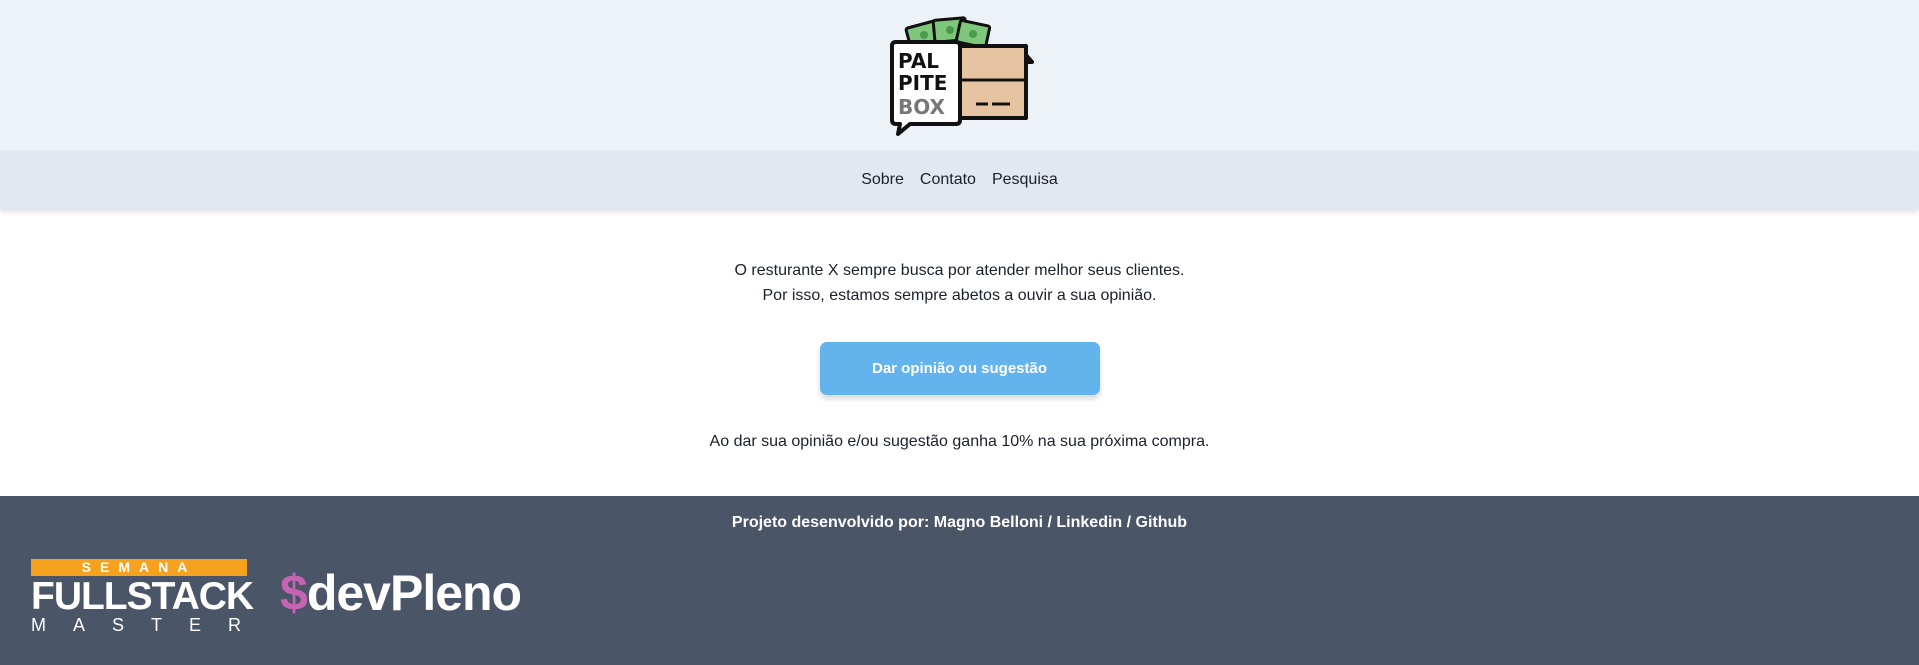 This screenshot has width=1919, height=665. I want to click on fsm-logo-bottom: MASTER, so click(150, 625).